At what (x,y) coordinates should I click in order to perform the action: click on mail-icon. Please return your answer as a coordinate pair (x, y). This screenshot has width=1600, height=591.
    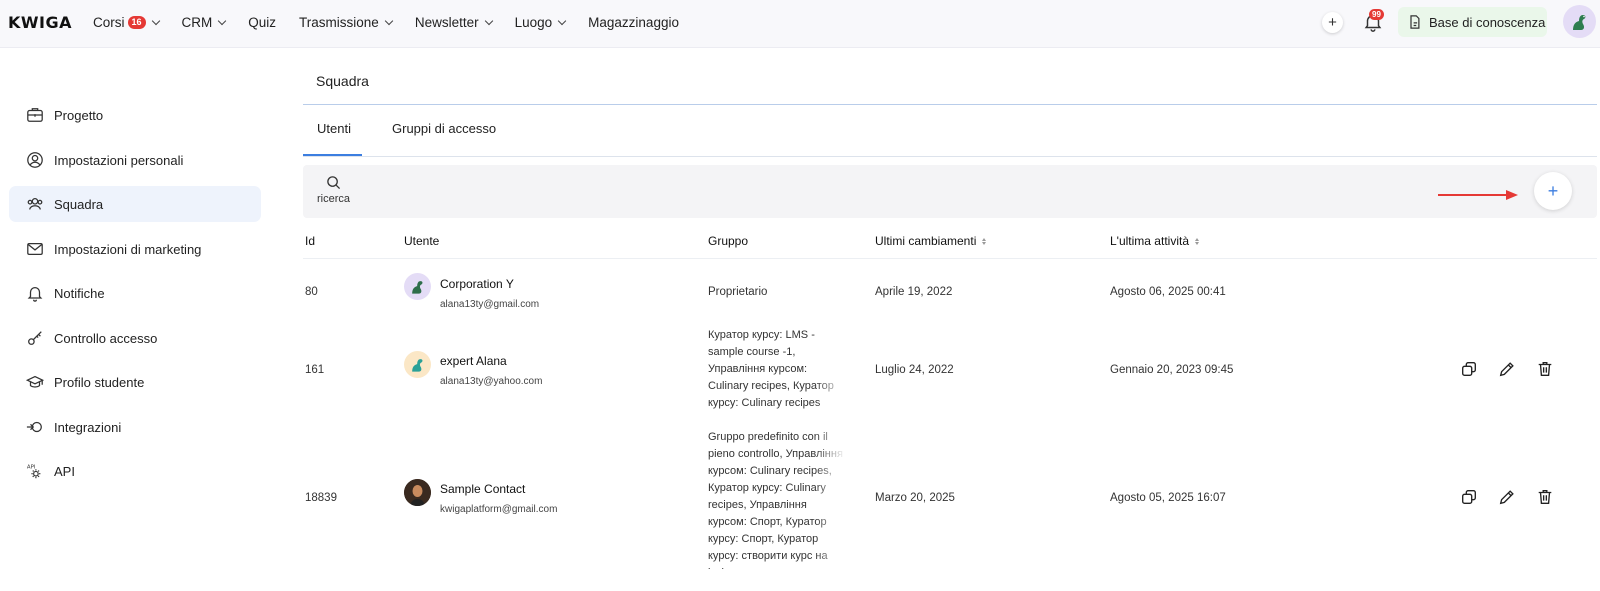
    Looking at the image, I should click on (35, 249).